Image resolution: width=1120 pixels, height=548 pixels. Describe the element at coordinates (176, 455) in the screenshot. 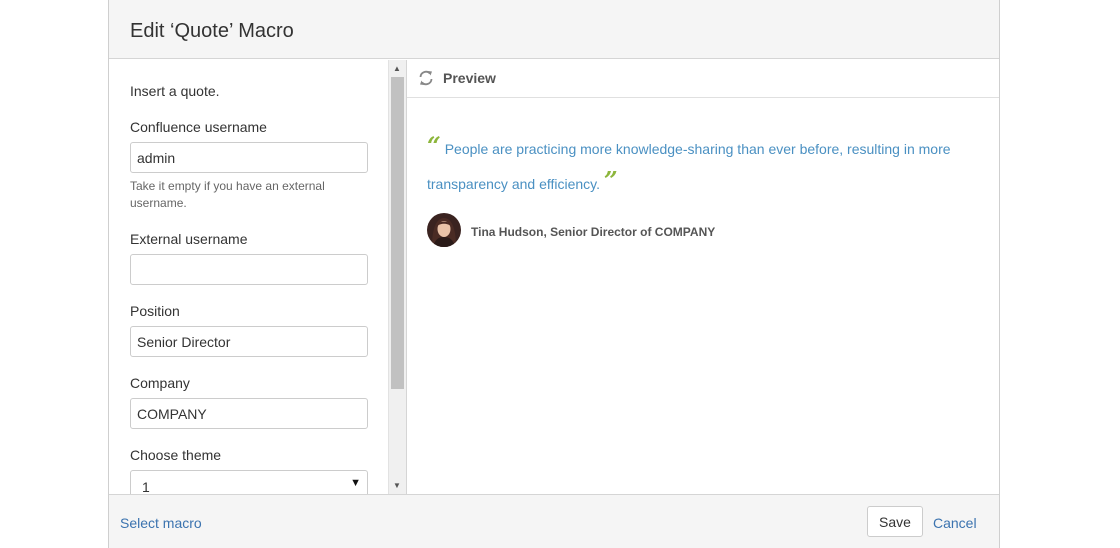

I see `theme-label: Choose theme` at that location.